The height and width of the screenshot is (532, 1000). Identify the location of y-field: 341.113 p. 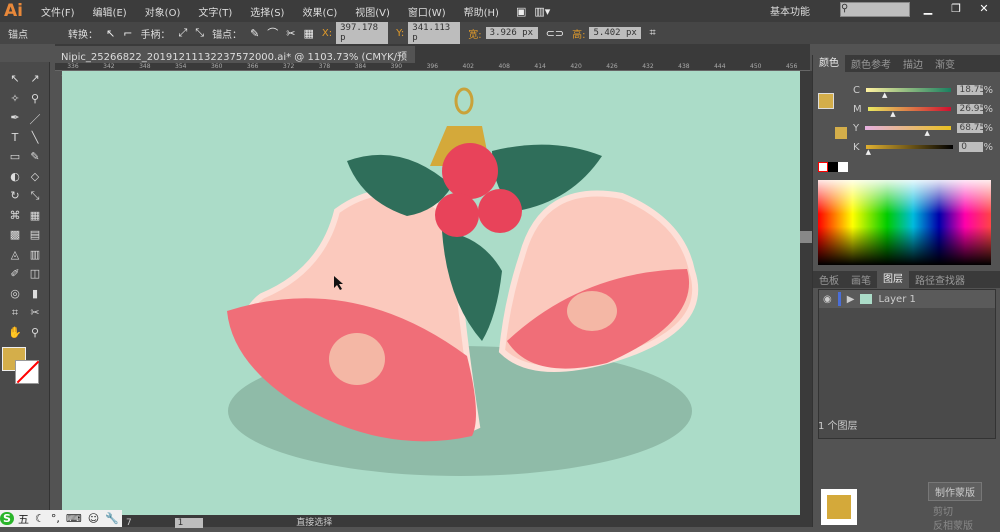
(434, 33).